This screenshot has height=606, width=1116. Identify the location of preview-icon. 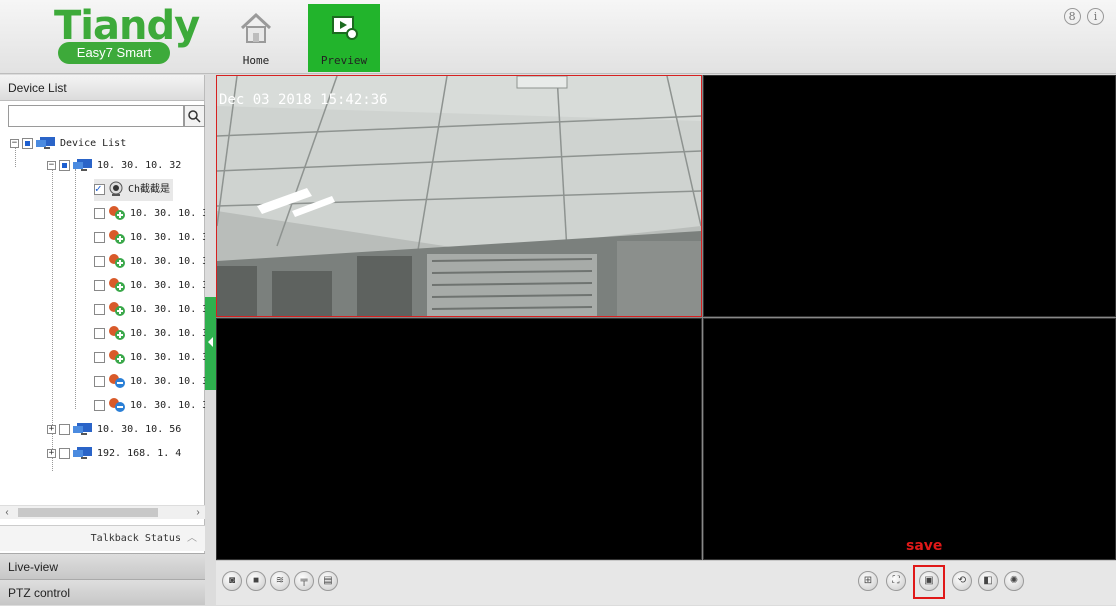
(345, 28).